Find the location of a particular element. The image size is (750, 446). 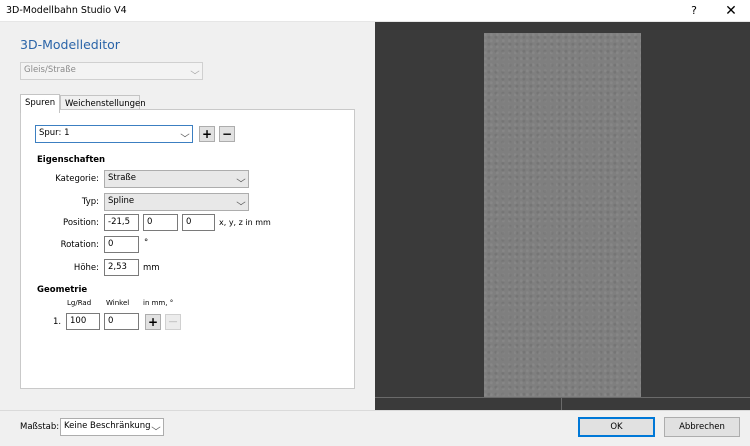

rotation-field: 0 is located at coordinates (121, 244).